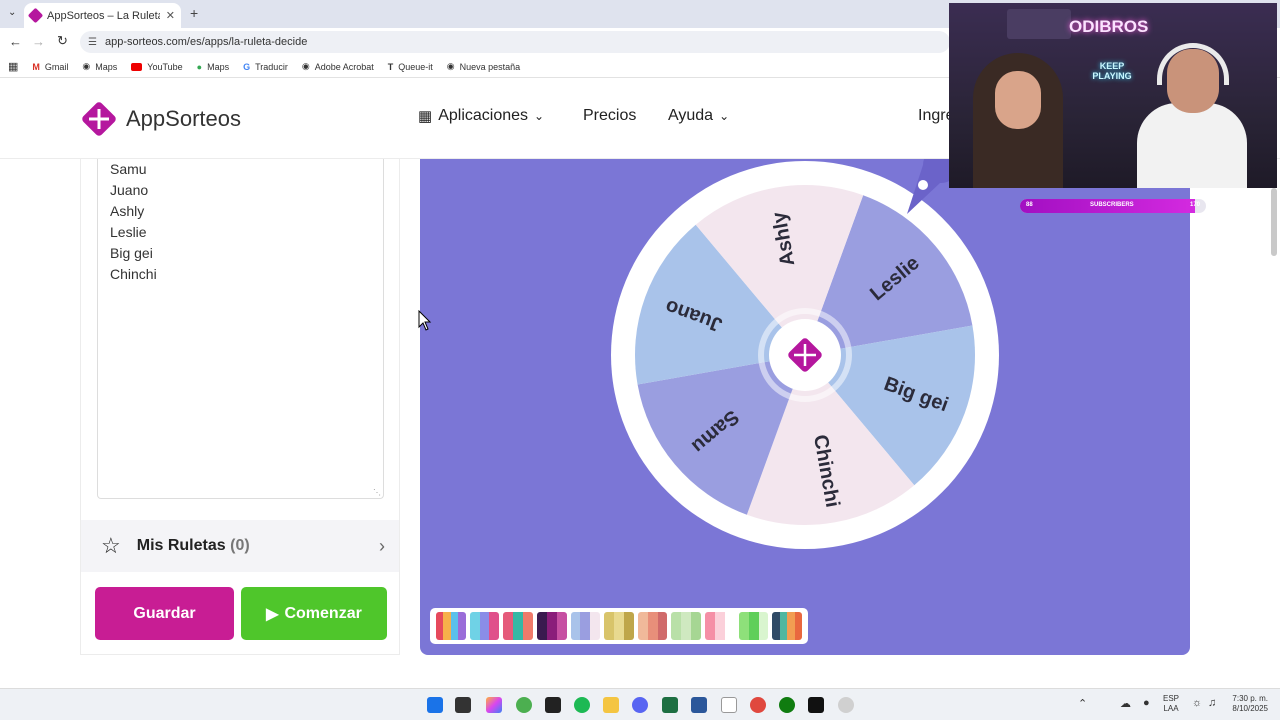 This screenshot has height=720, width=1280. I want to click on word-icon, so click(699, 705).